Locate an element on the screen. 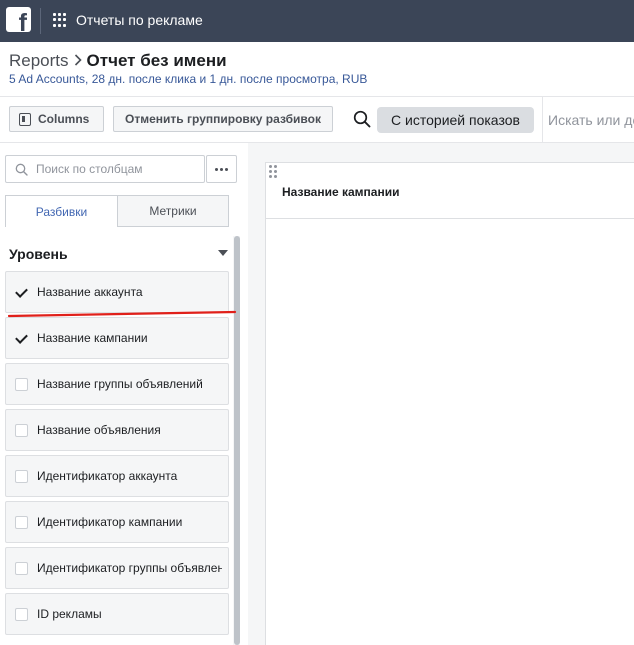 This screenshot has height=645, width=634. list-item: Название объявления is located at coordinates (117, 430).